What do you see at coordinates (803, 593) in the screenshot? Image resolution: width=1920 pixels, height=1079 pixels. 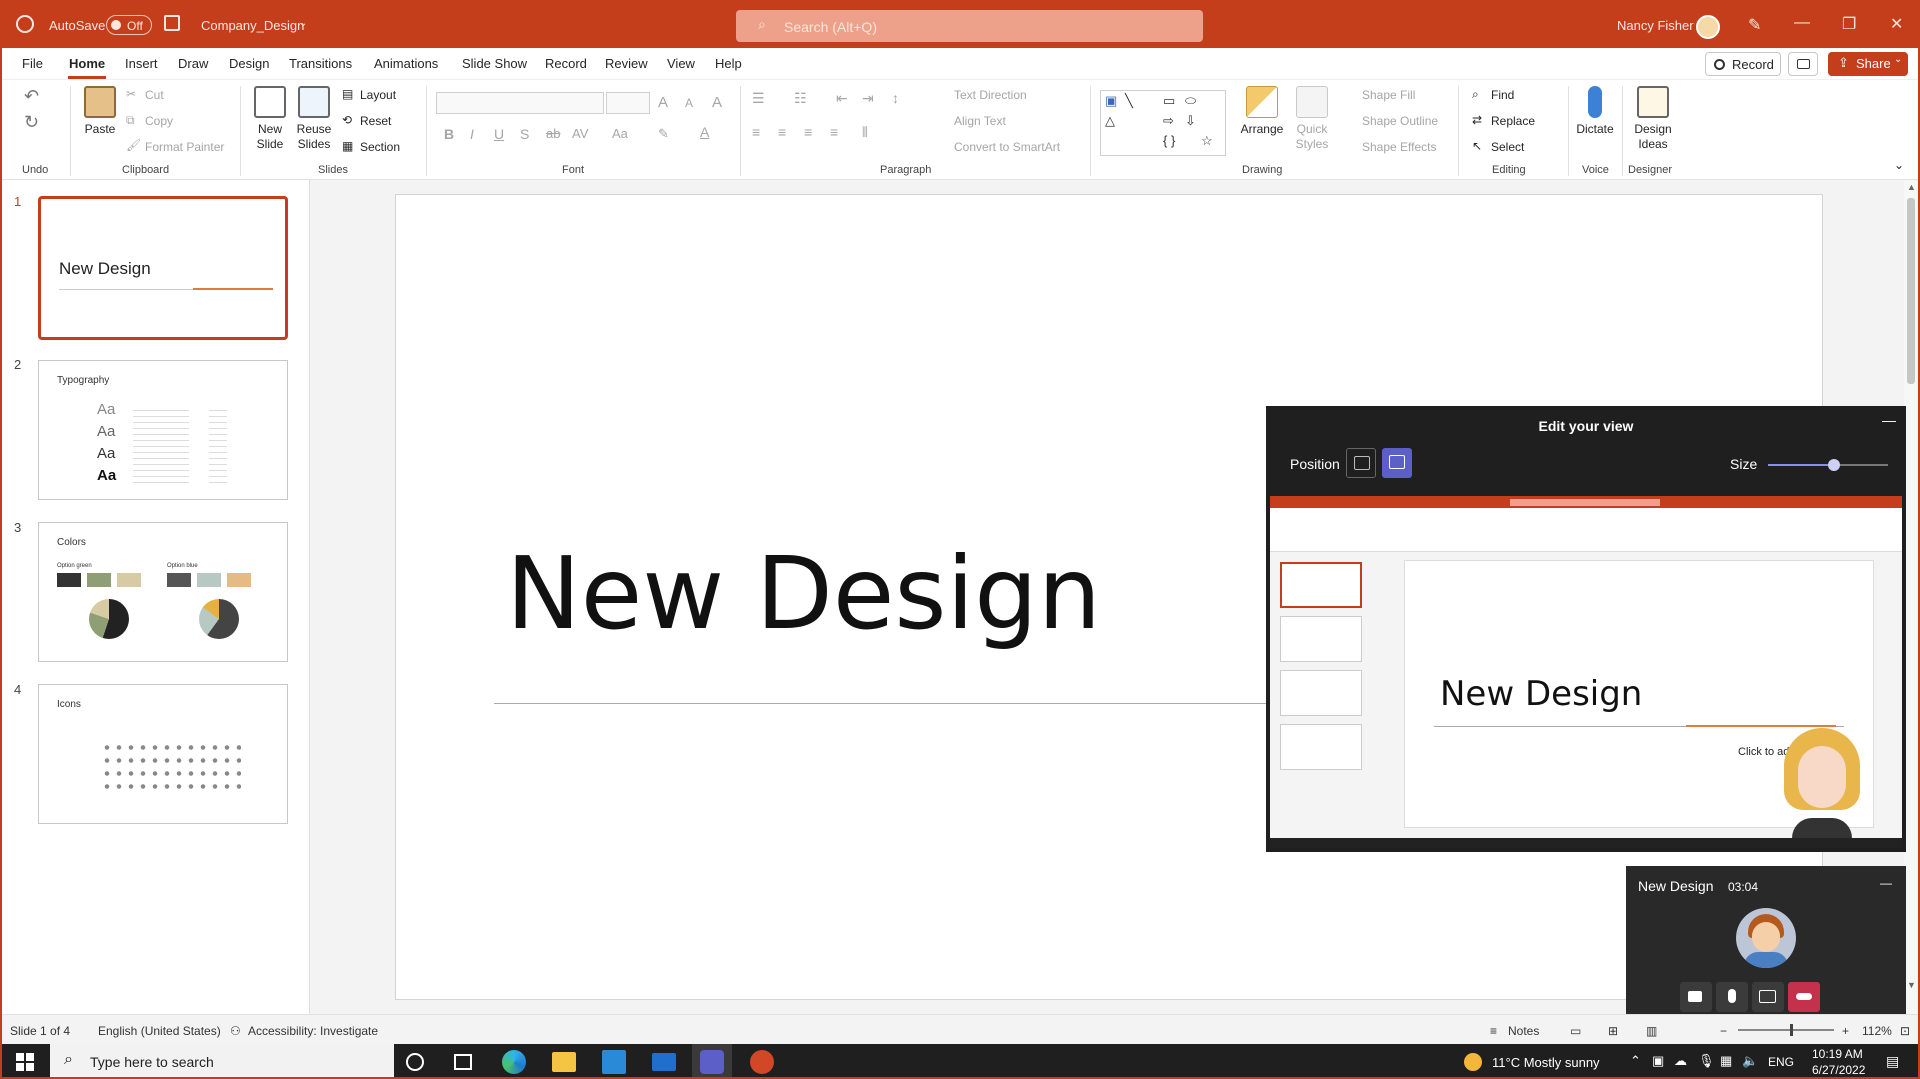 I see `slide-title: New Design` at bounding box center [803, 593].